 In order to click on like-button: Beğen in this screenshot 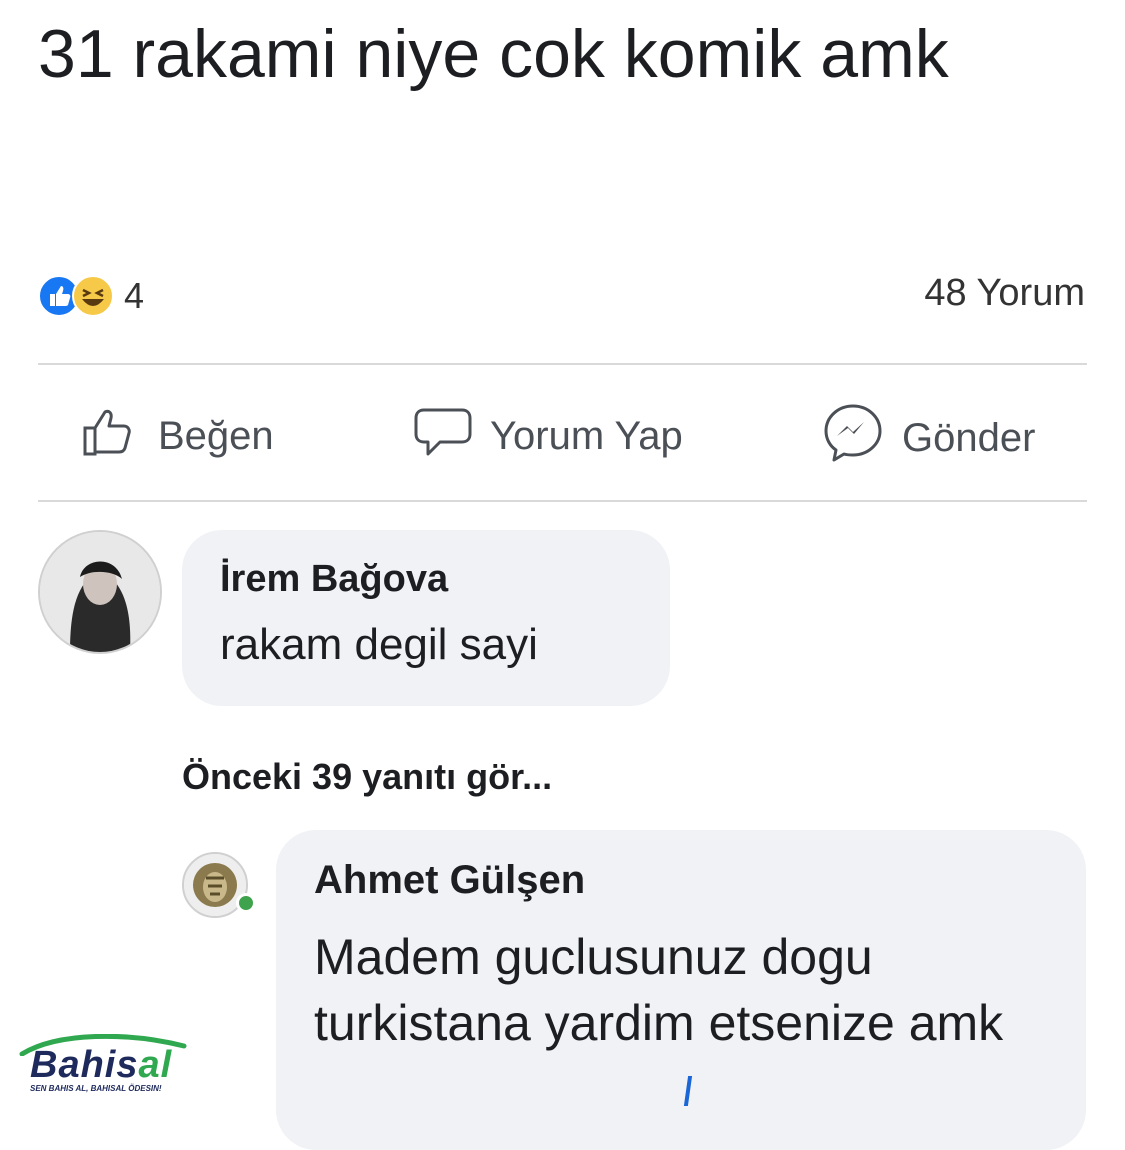, I will do `click(177, 436)`.